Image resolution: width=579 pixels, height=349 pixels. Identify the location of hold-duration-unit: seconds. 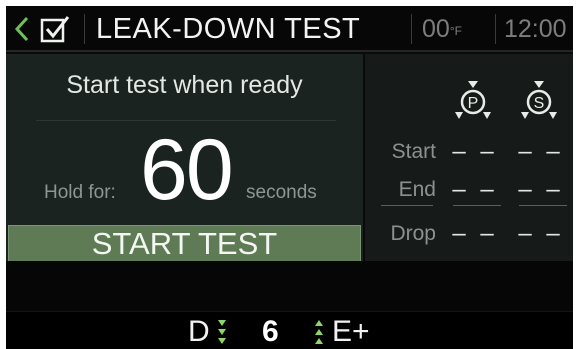
(281, 192).